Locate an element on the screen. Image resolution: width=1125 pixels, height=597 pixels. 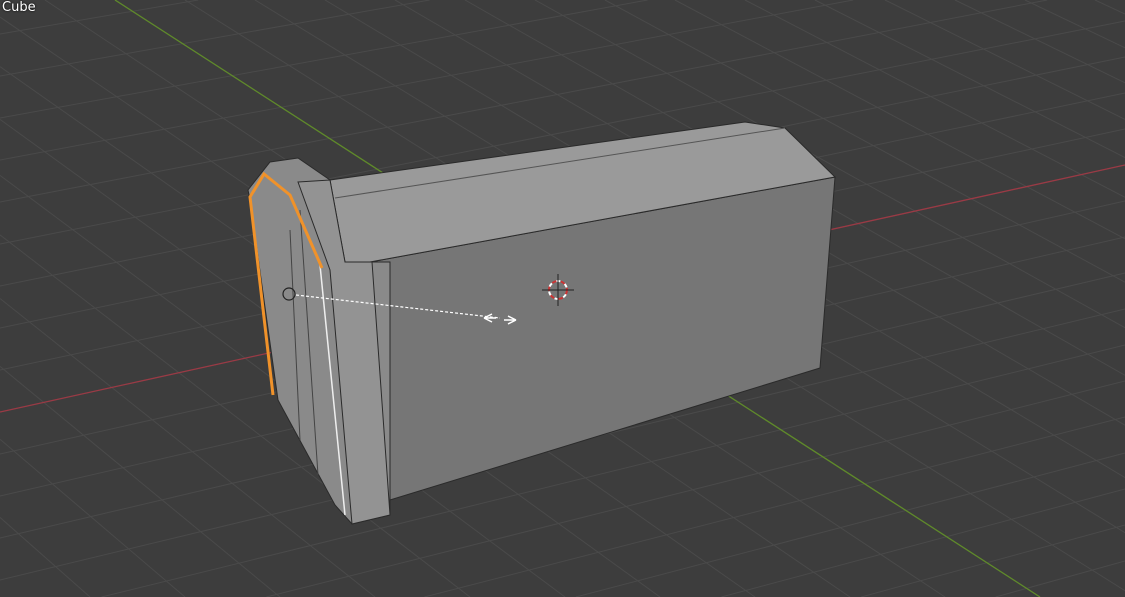
object-name-label: Cube is located at coordinates (19, 7).